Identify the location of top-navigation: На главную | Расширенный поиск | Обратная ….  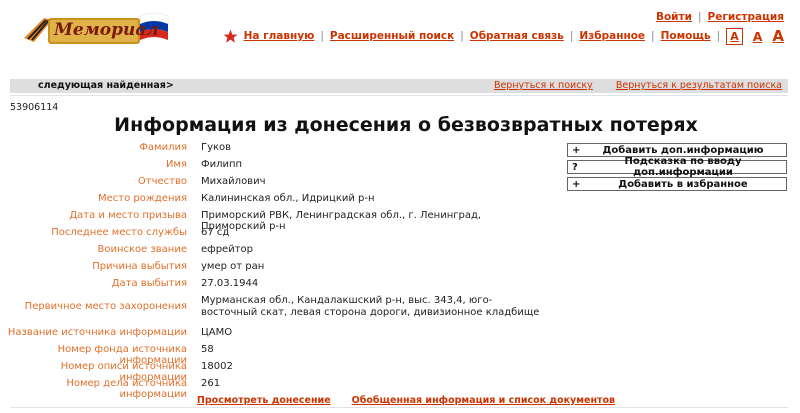
(503, 36).